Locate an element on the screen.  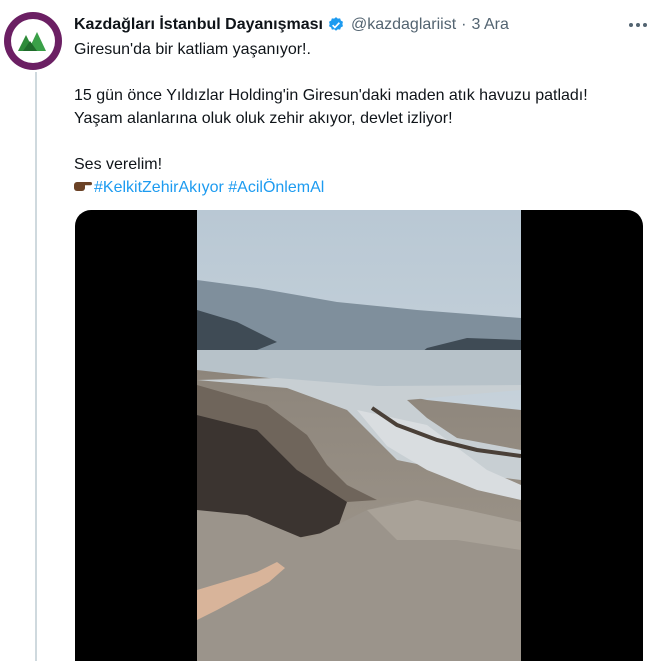
pointing-finger-emoji is located at coordinates (84, 187).